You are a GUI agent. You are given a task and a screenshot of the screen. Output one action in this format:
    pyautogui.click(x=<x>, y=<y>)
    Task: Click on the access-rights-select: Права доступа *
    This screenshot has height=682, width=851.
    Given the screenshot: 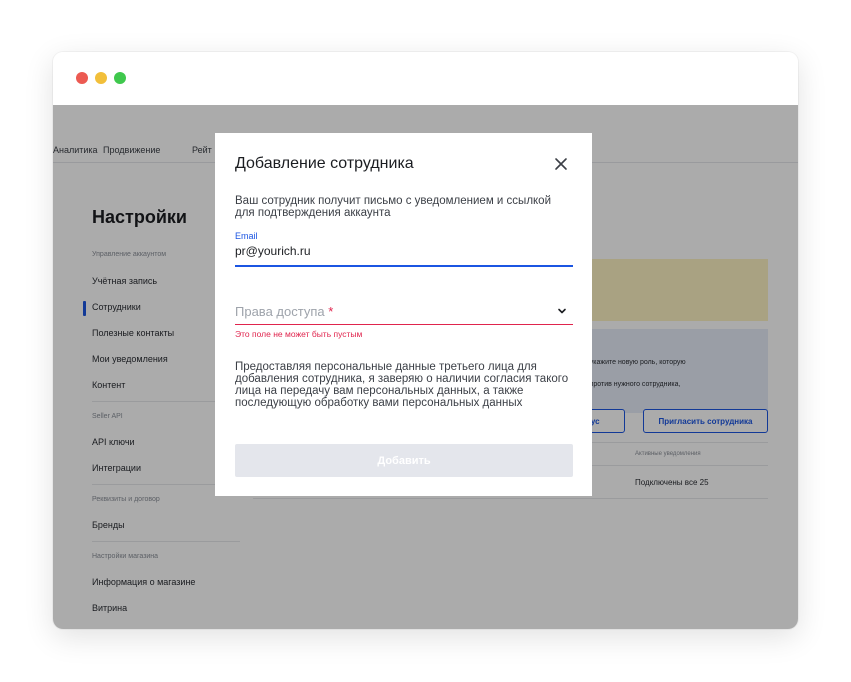 What is the action you would take?
    pyautogui.click(x=404, y=312)
    